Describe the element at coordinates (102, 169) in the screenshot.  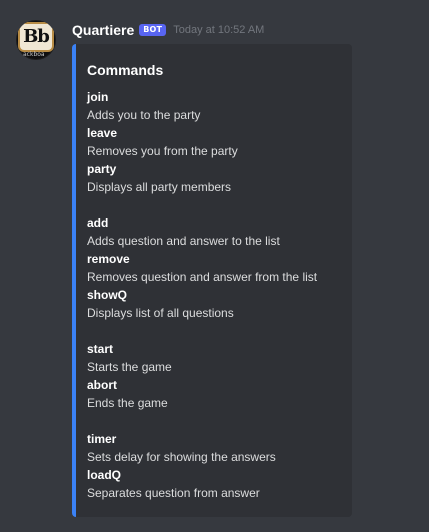
I see `command-name-party: party` at that location.